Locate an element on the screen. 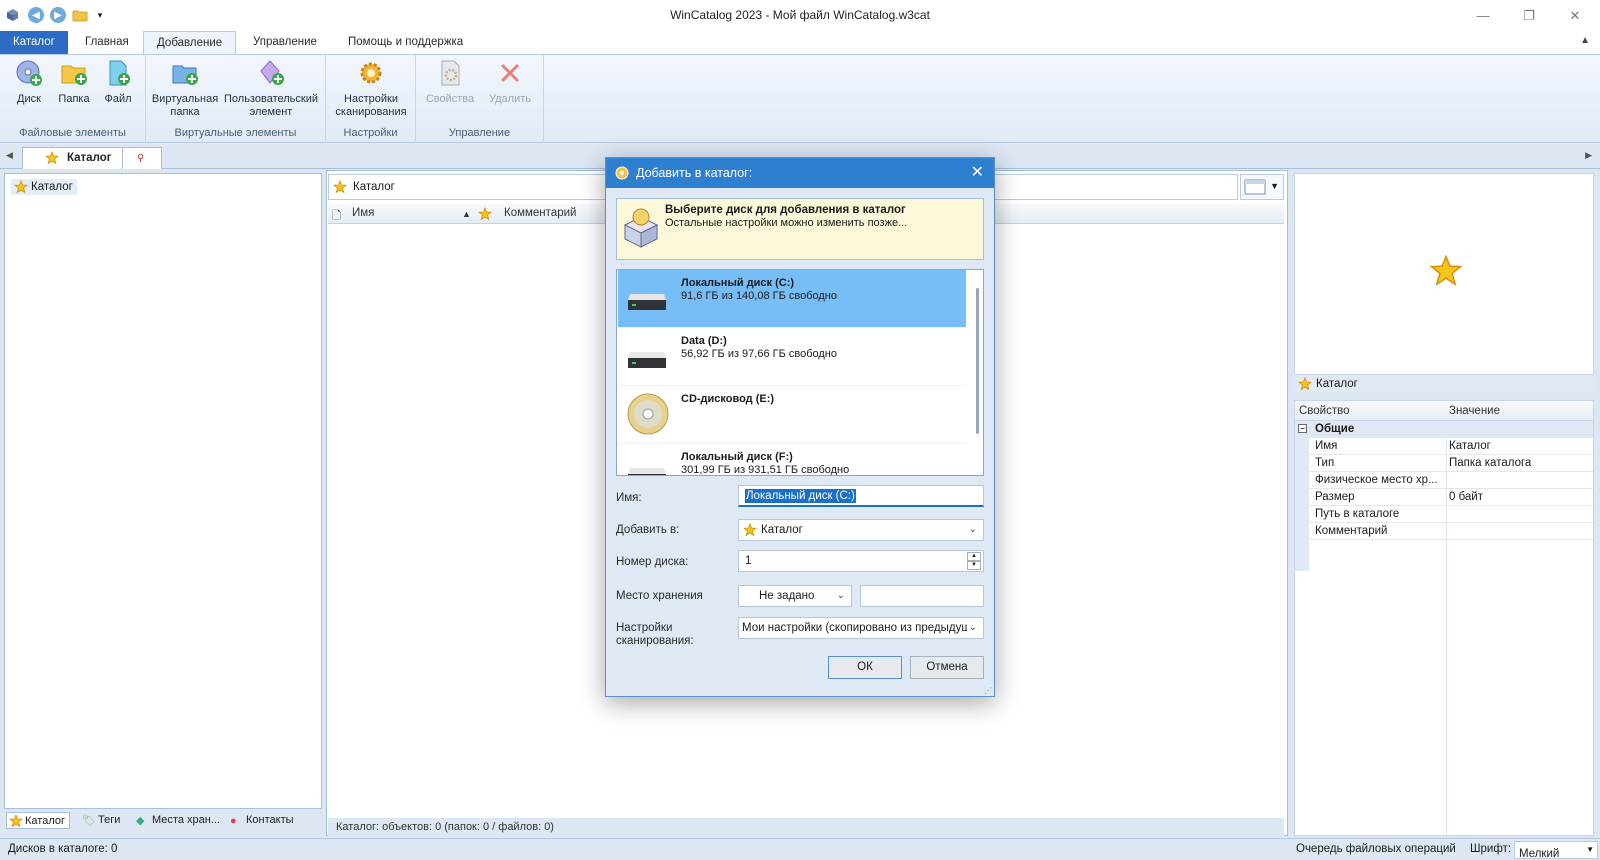 The image size is (1600, 860). disk-icon is located at coordinates (29, 73).